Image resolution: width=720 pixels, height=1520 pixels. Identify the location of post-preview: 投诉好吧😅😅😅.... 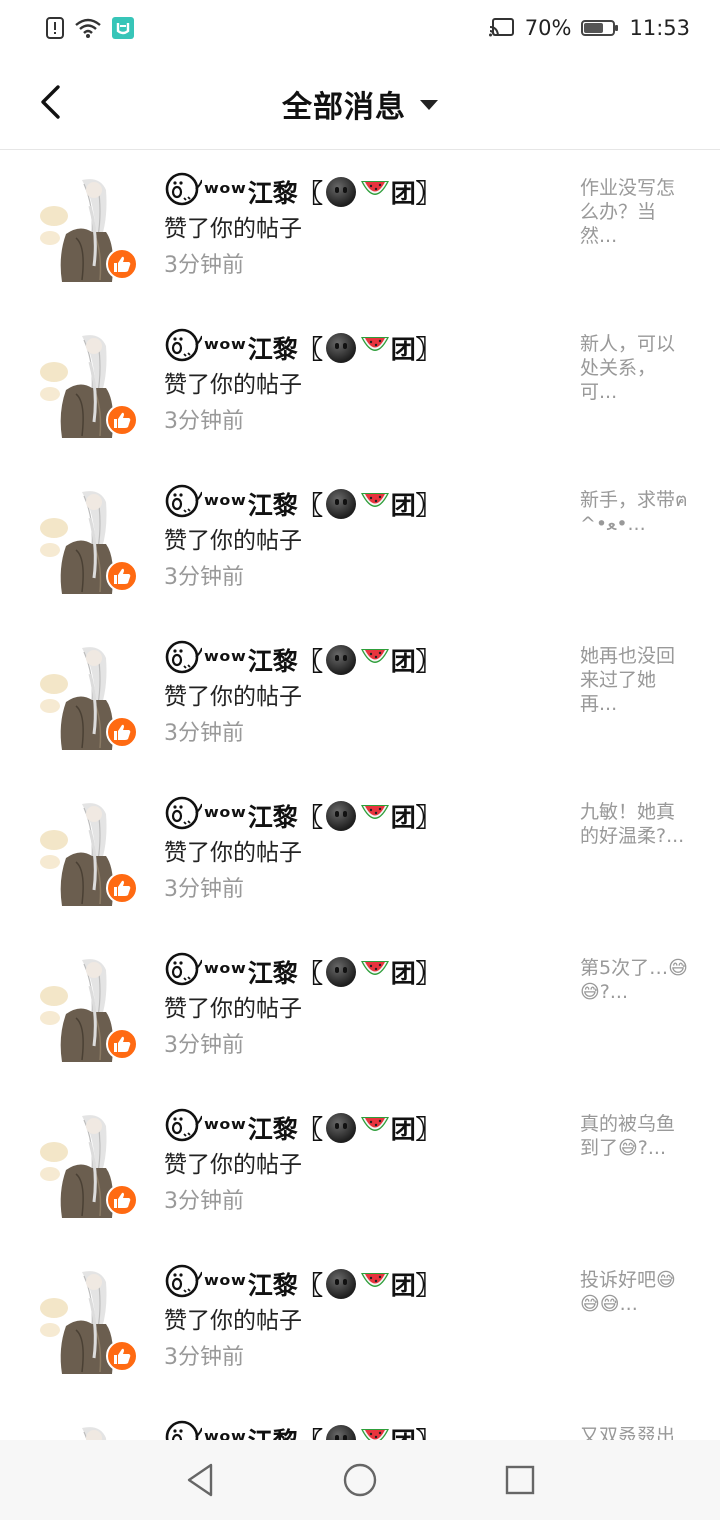
(635, 1292).